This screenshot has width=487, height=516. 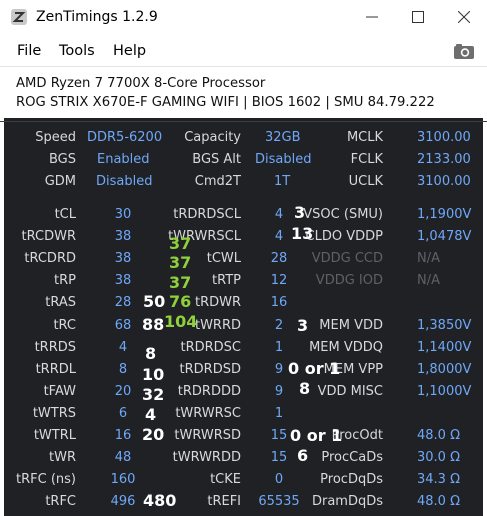 I want to click on timing-label: CLDO VDDP, so click(x=344, y=236).